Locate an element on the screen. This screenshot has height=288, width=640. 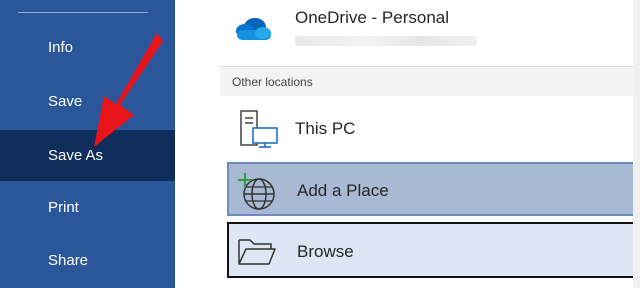
sidebar-divider is located at coordinates (83, 12).